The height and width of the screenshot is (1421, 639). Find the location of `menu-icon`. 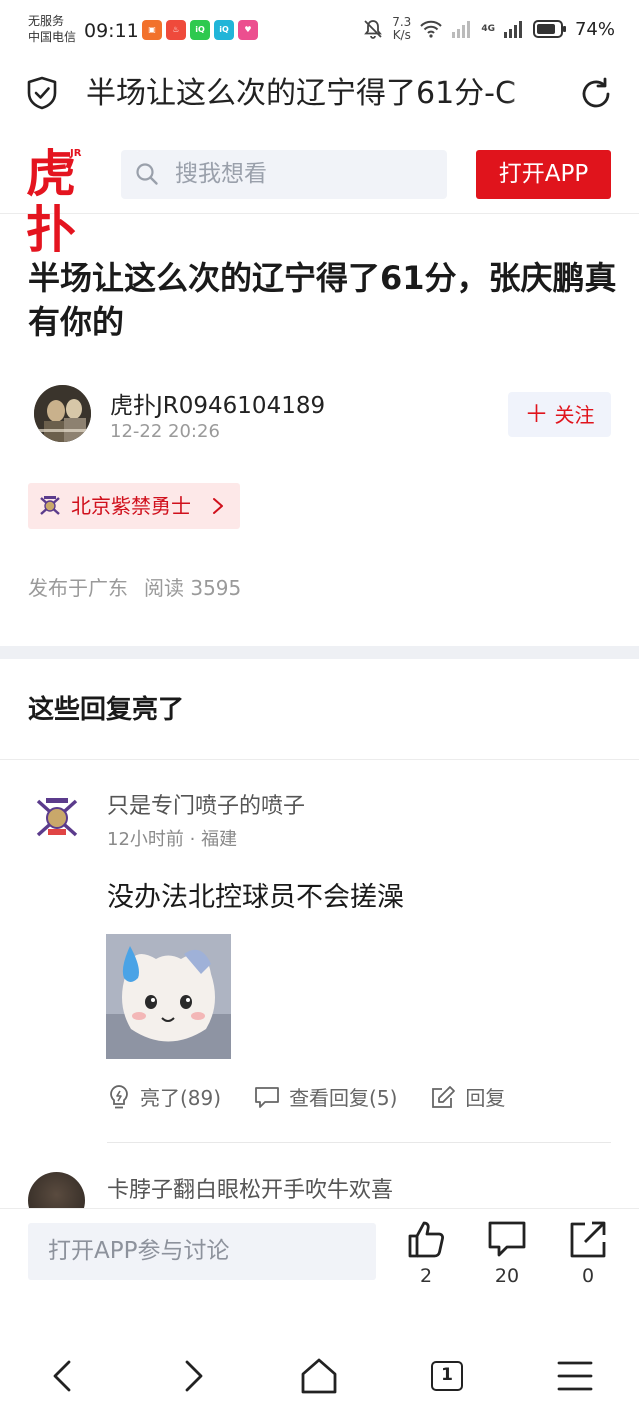

menu-icon is located at coordinates (575, 1376).